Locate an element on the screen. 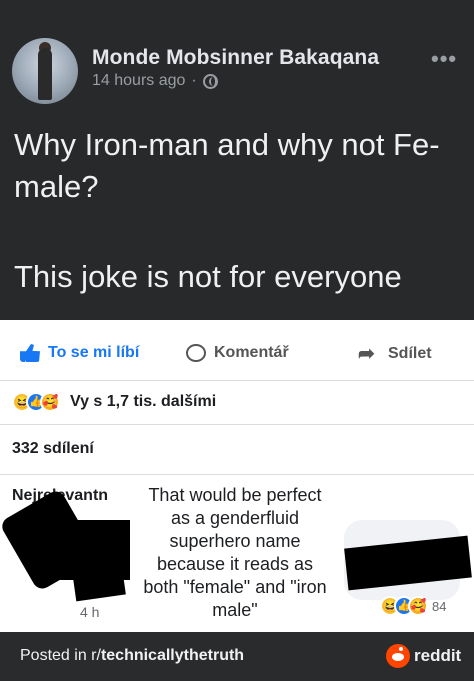 The height and width of the screenshot is (681, 474). avatar-figure is located at coordinates (45, 74).